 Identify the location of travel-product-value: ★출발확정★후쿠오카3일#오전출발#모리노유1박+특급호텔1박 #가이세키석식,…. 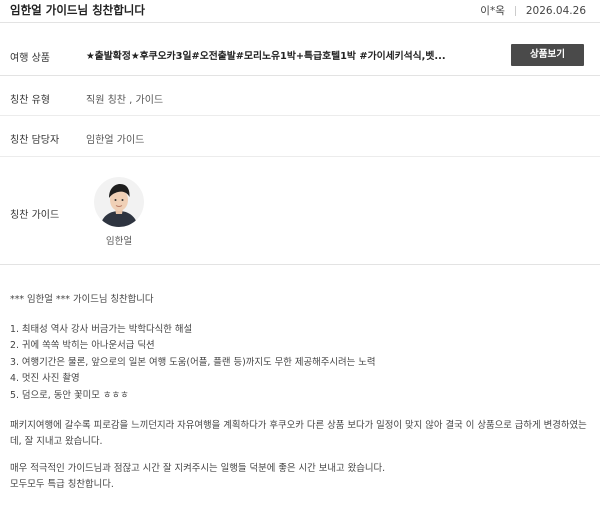
(266, 55).